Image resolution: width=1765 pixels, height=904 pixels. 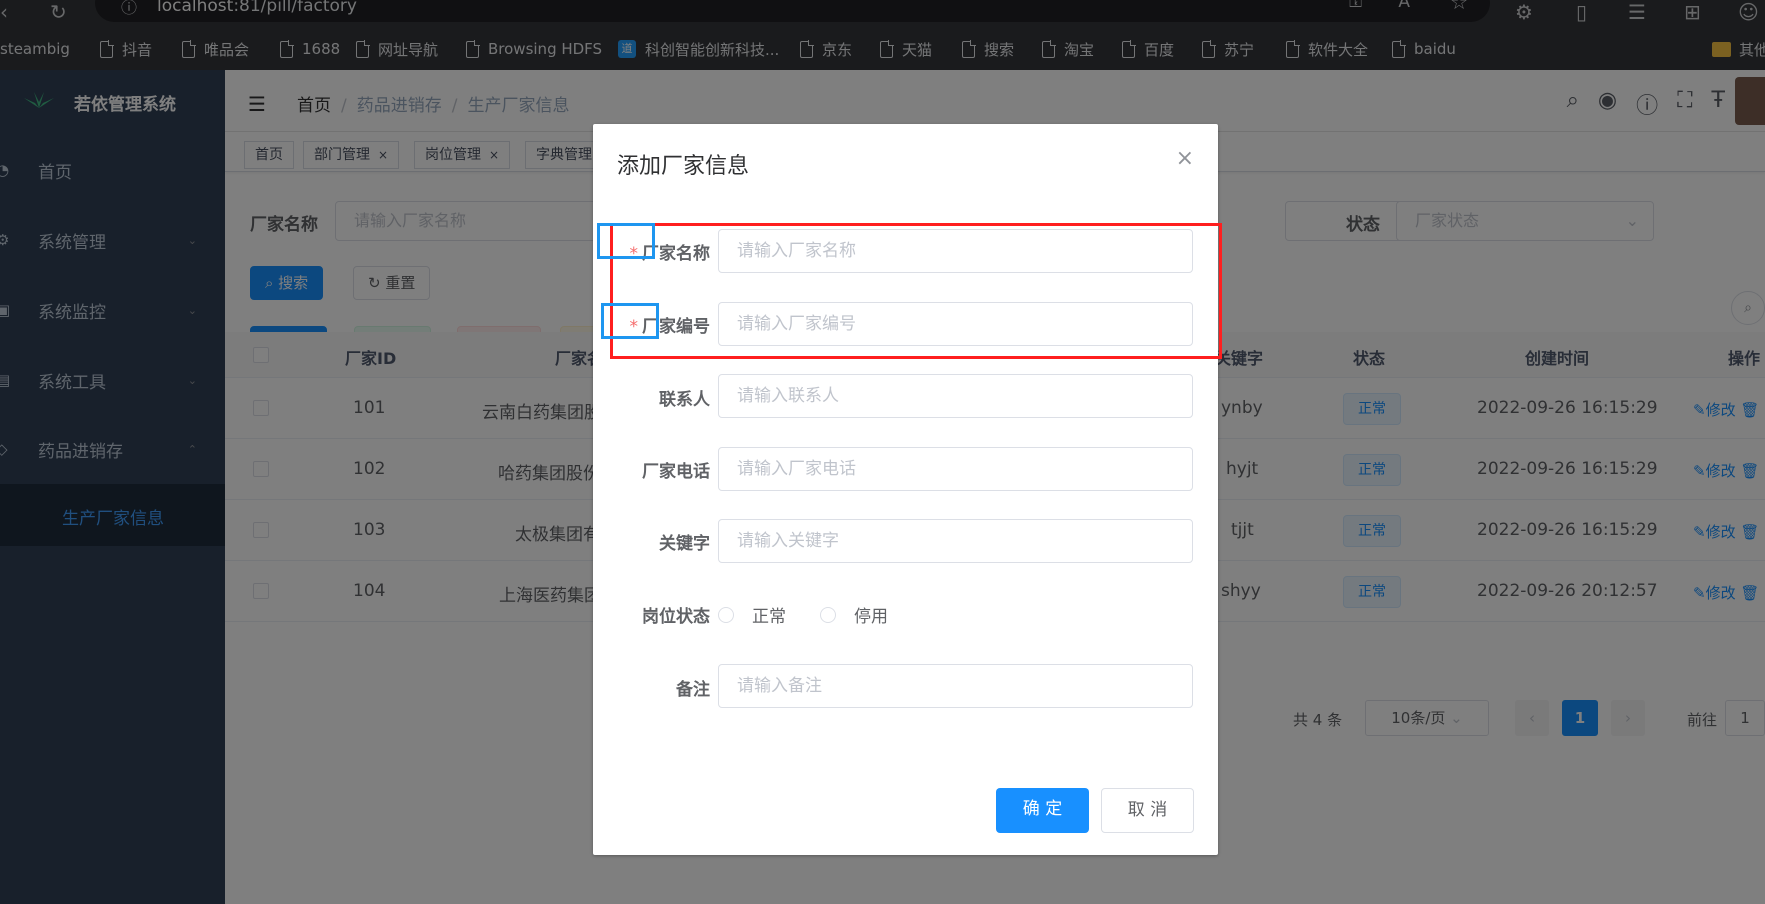 I want to click on radio-normal: 正常, so click(x=752, y=614).